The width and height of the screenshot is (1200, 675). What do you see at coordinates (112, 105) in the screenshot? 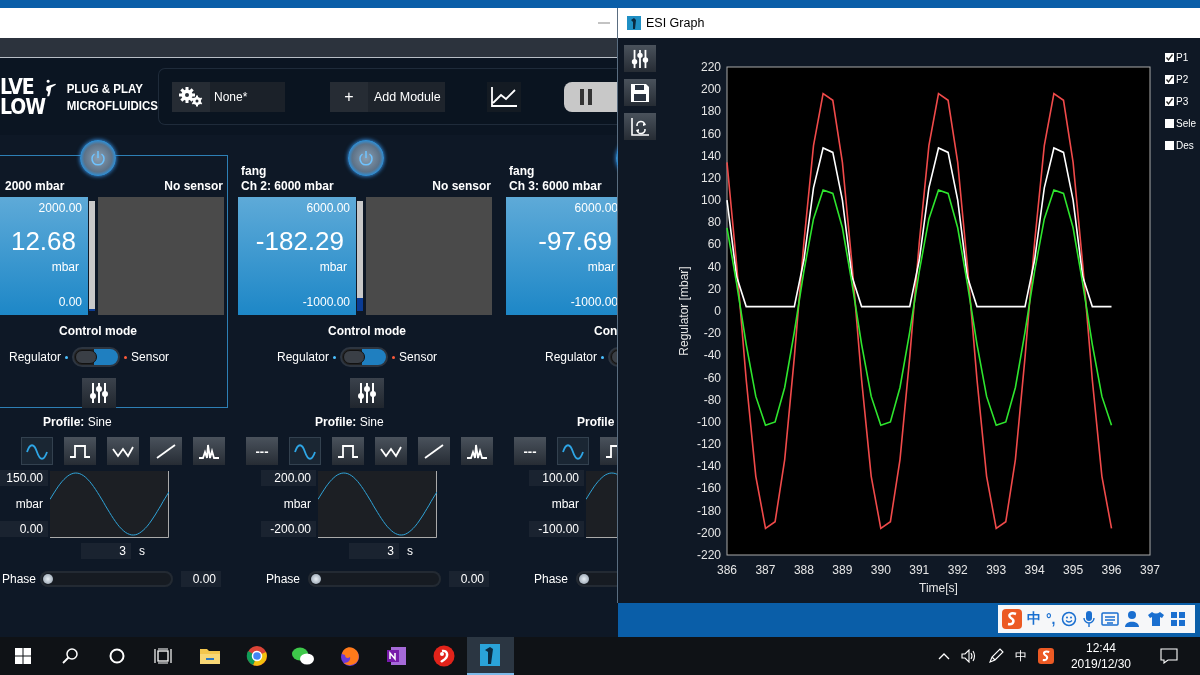
I see `tagline: MICROFLUIDICS` at bounding box center [112, 105].